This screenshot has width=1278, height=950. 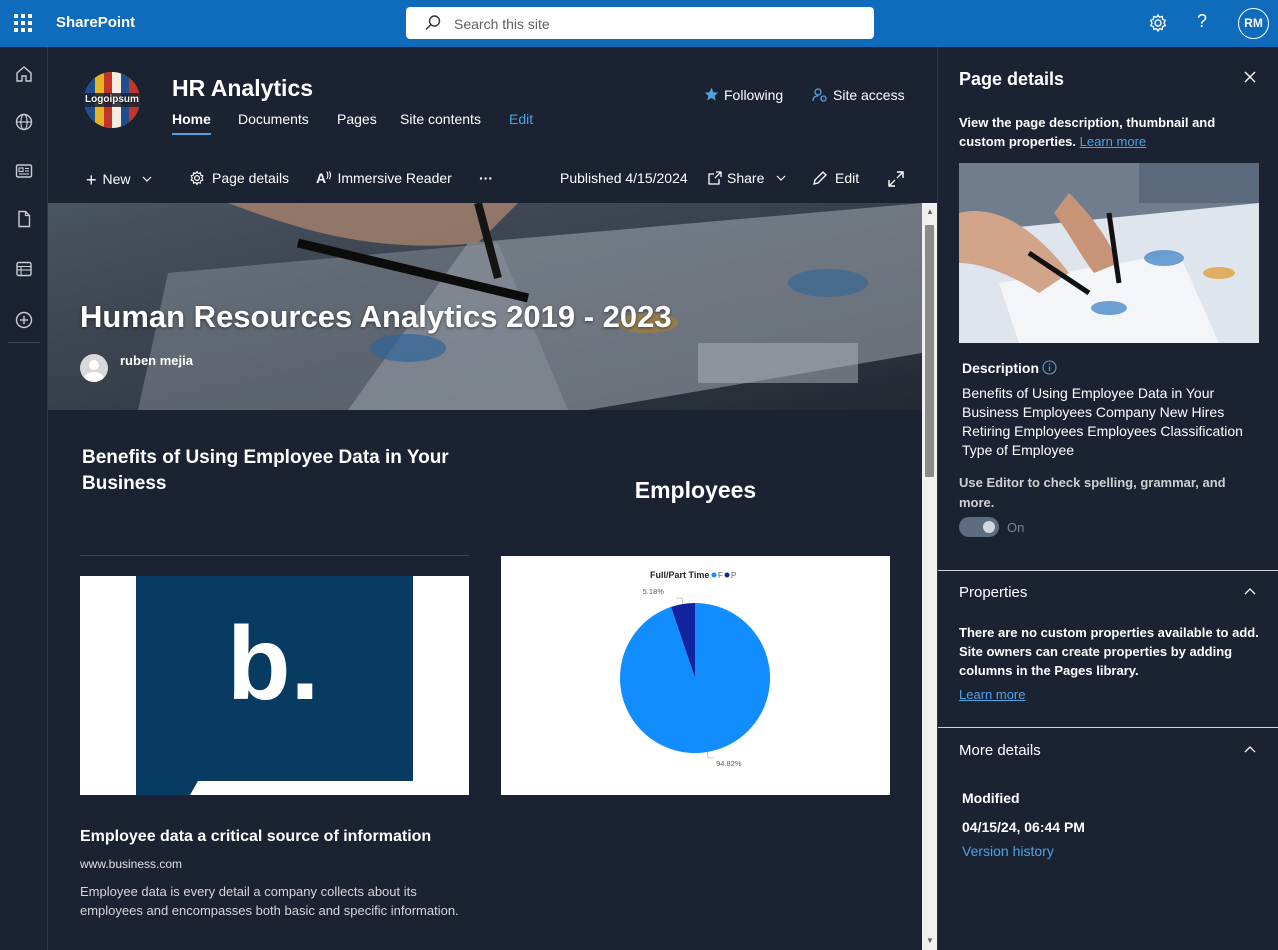 I want to click on legend-marker-p, so click(x=727, y=575).